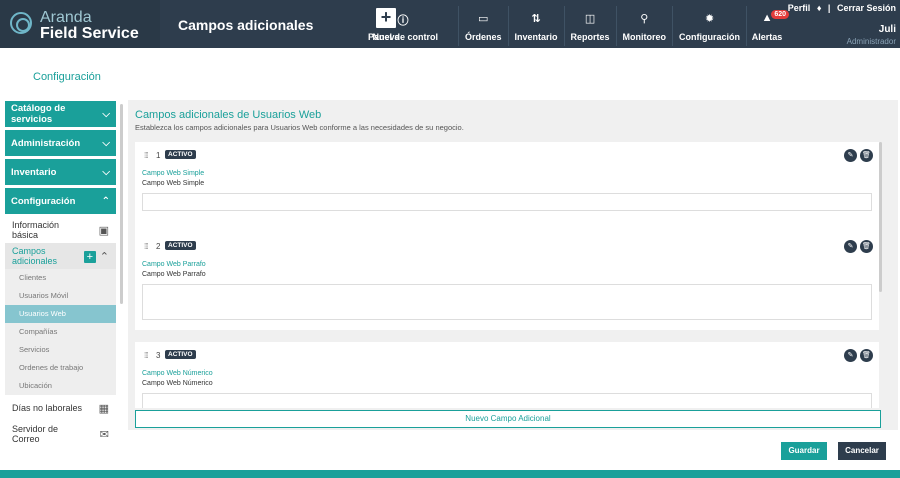 This screenshot has width=900, height=478. I want to click on nav-config-label: Configuración, so click(710, 37).